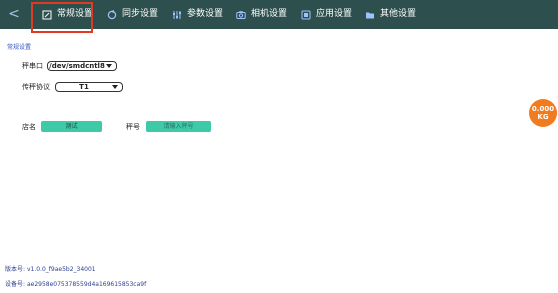 The height and width of the screenshot is (293, 558). What do you see at coordinates (86, 284) in the screenshot?
I see `device-value: ae2958e075378559d4a169615853ca9f` at bounding box center [86, 284].